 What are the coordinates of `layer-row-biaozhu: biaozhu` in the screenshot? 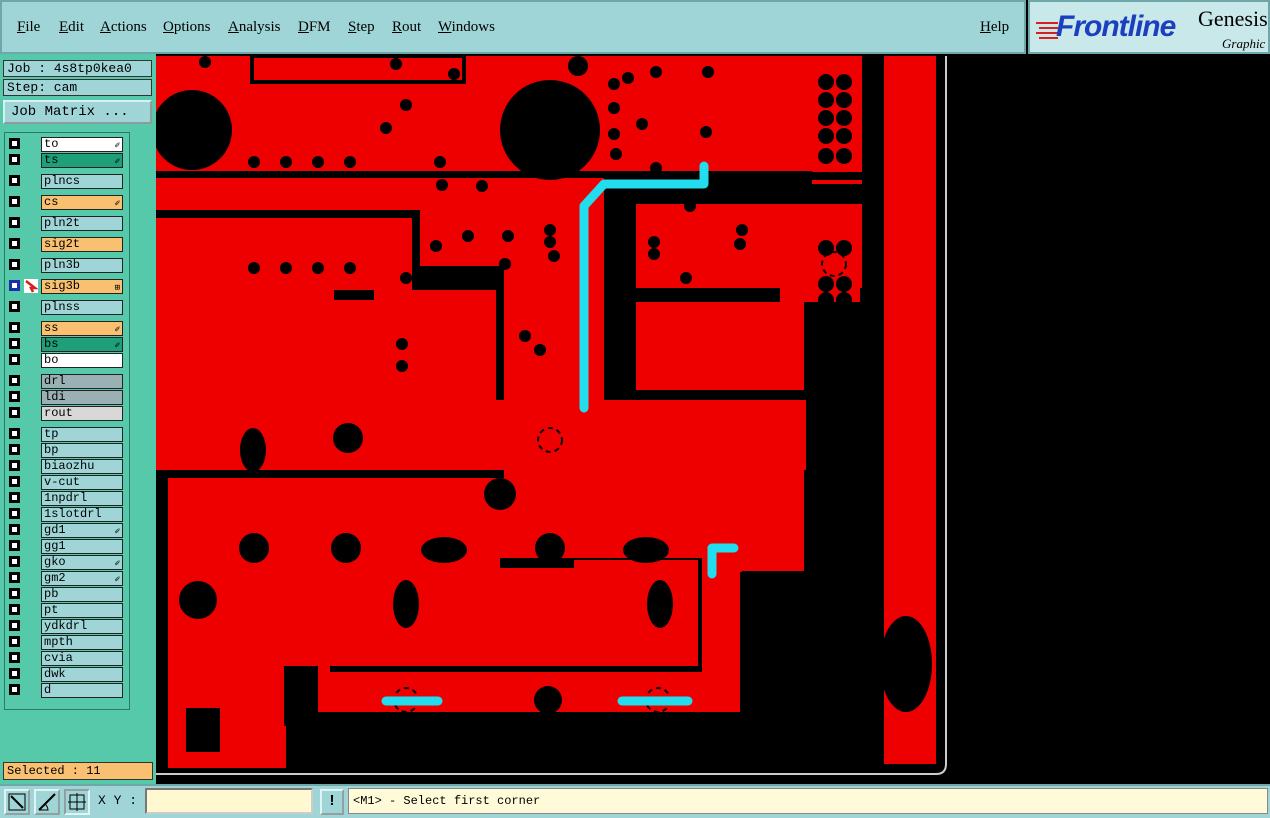 It's located at (68, 466).